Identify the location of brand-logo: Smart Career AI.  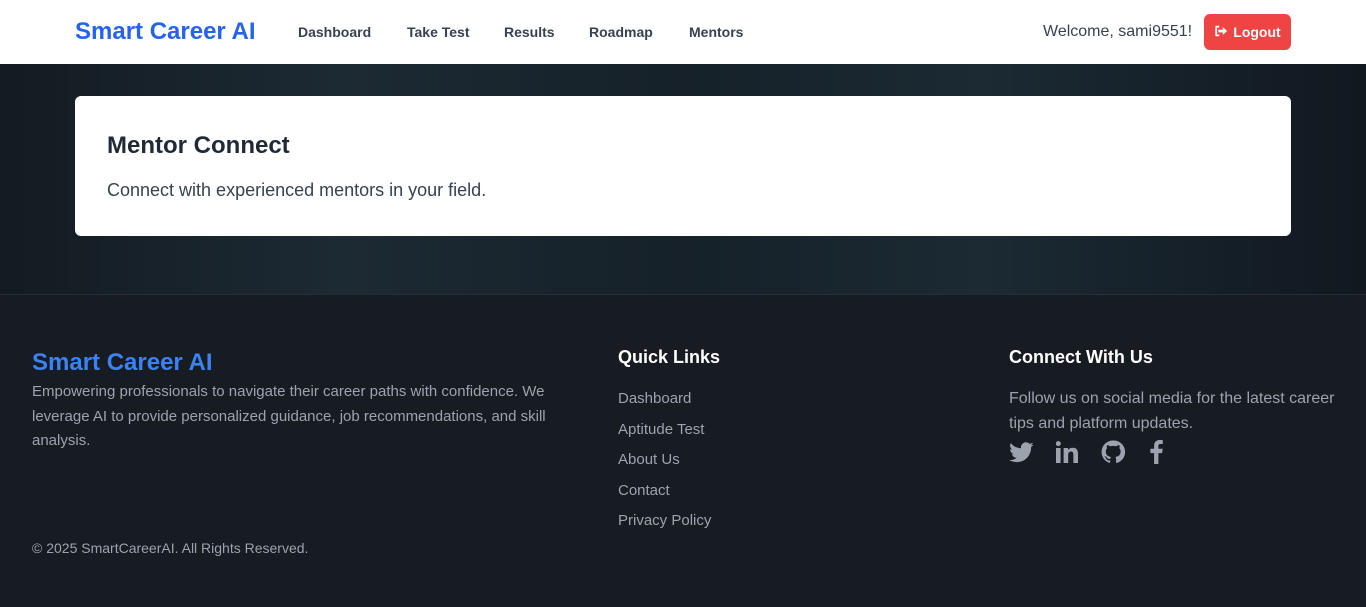
(165, 32).